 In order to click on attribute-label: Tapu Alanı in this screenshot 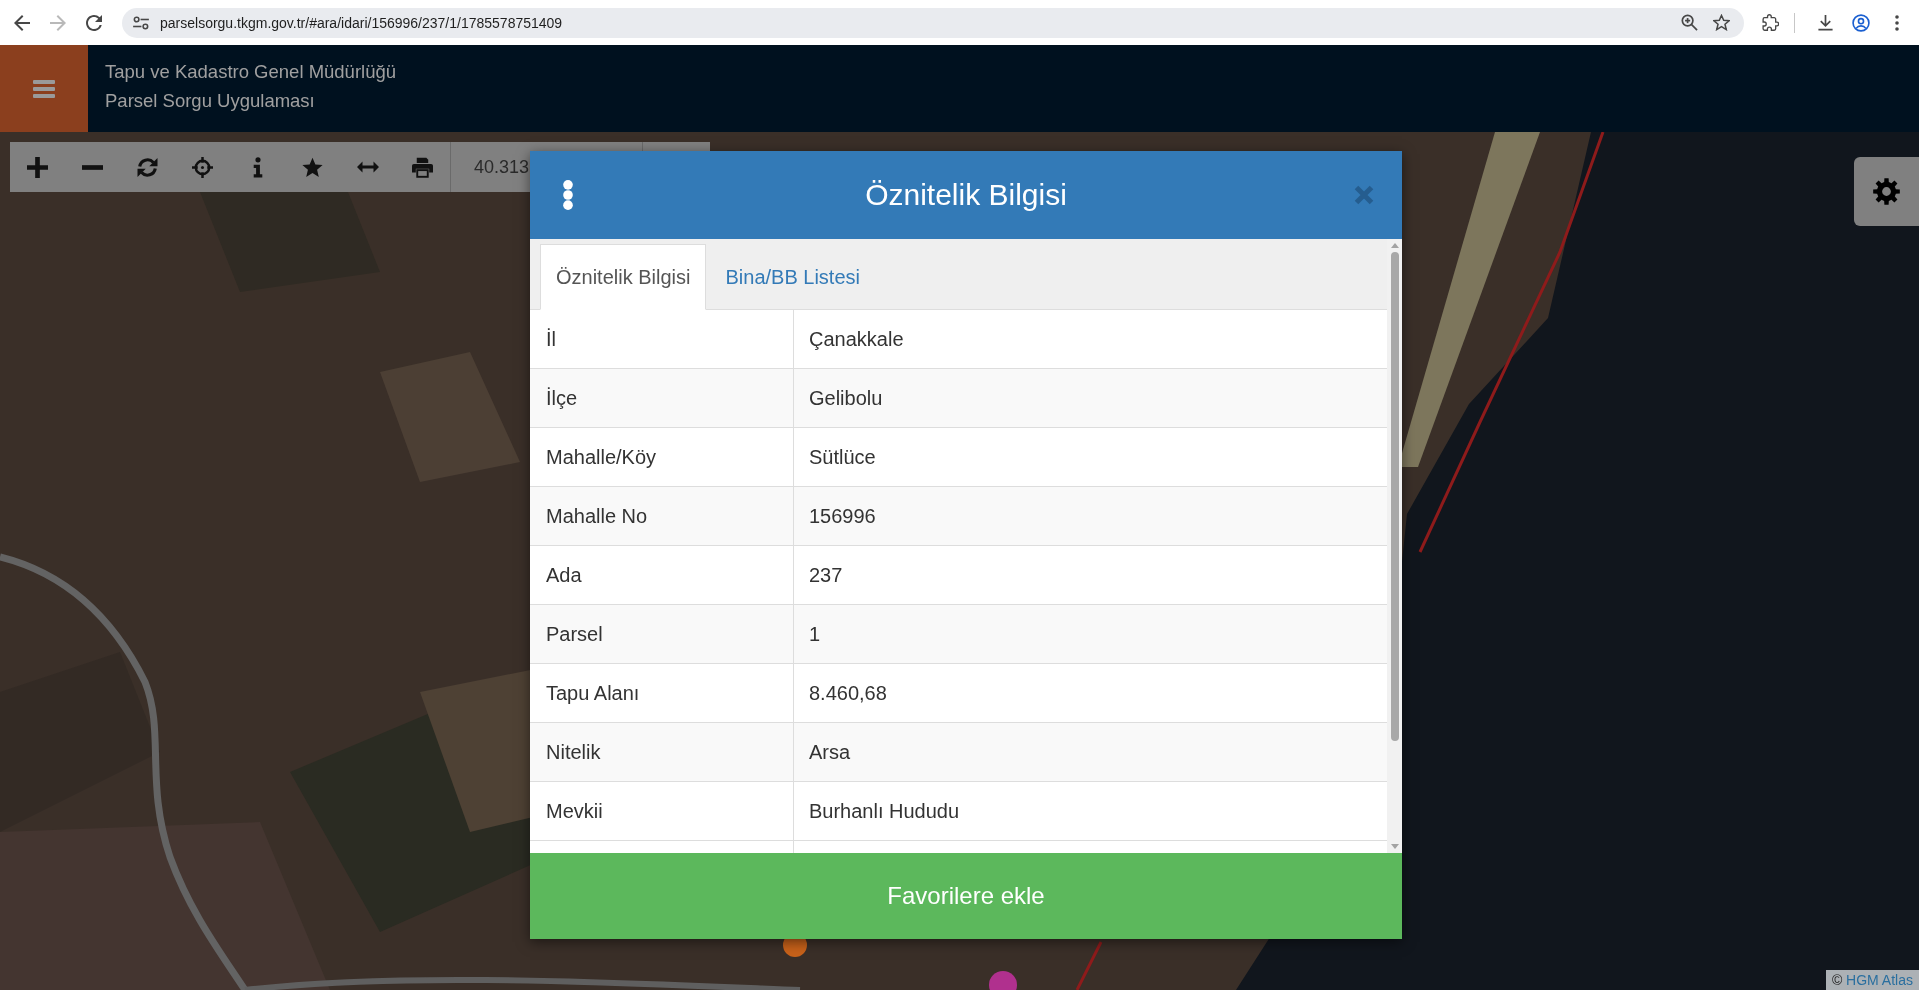, I will do `click(662, 693)`.